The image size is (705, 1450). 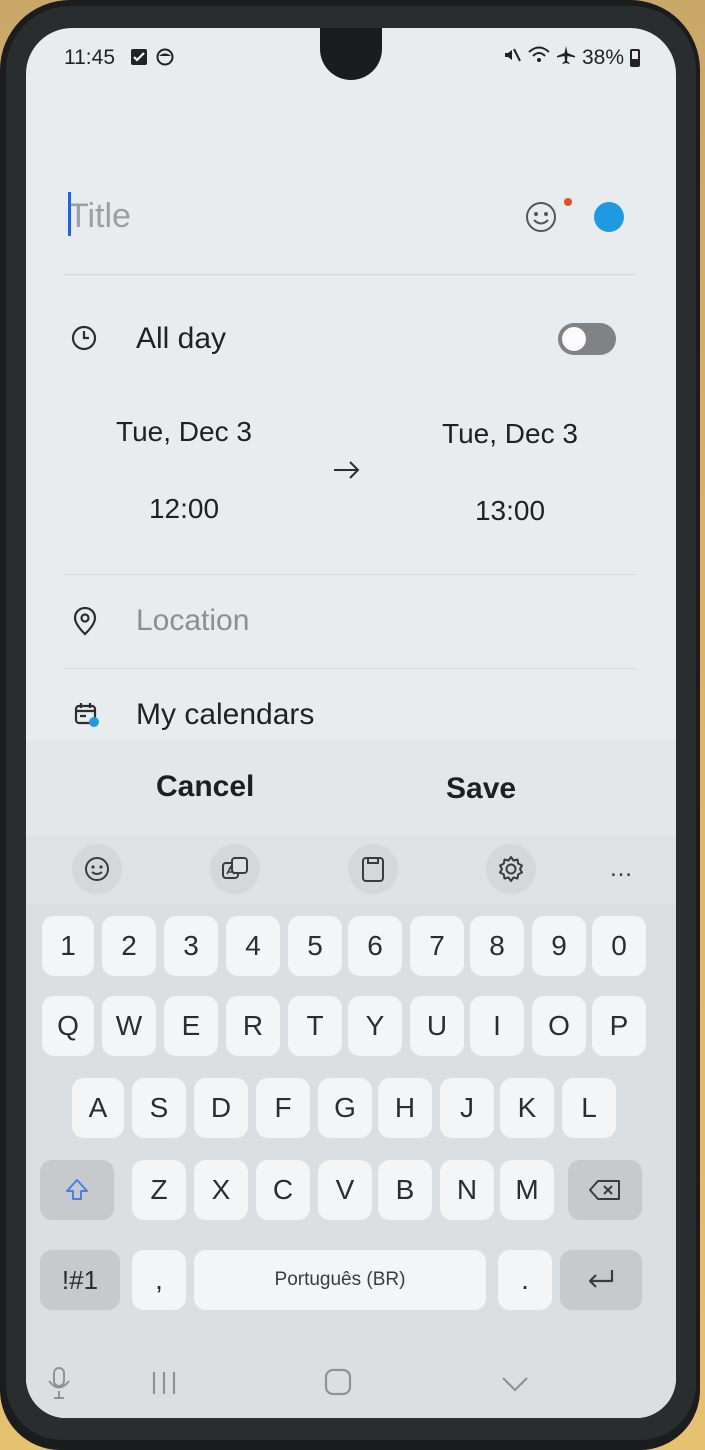 I want to click on recent-apps-icon, so click(x=164, y=1385).